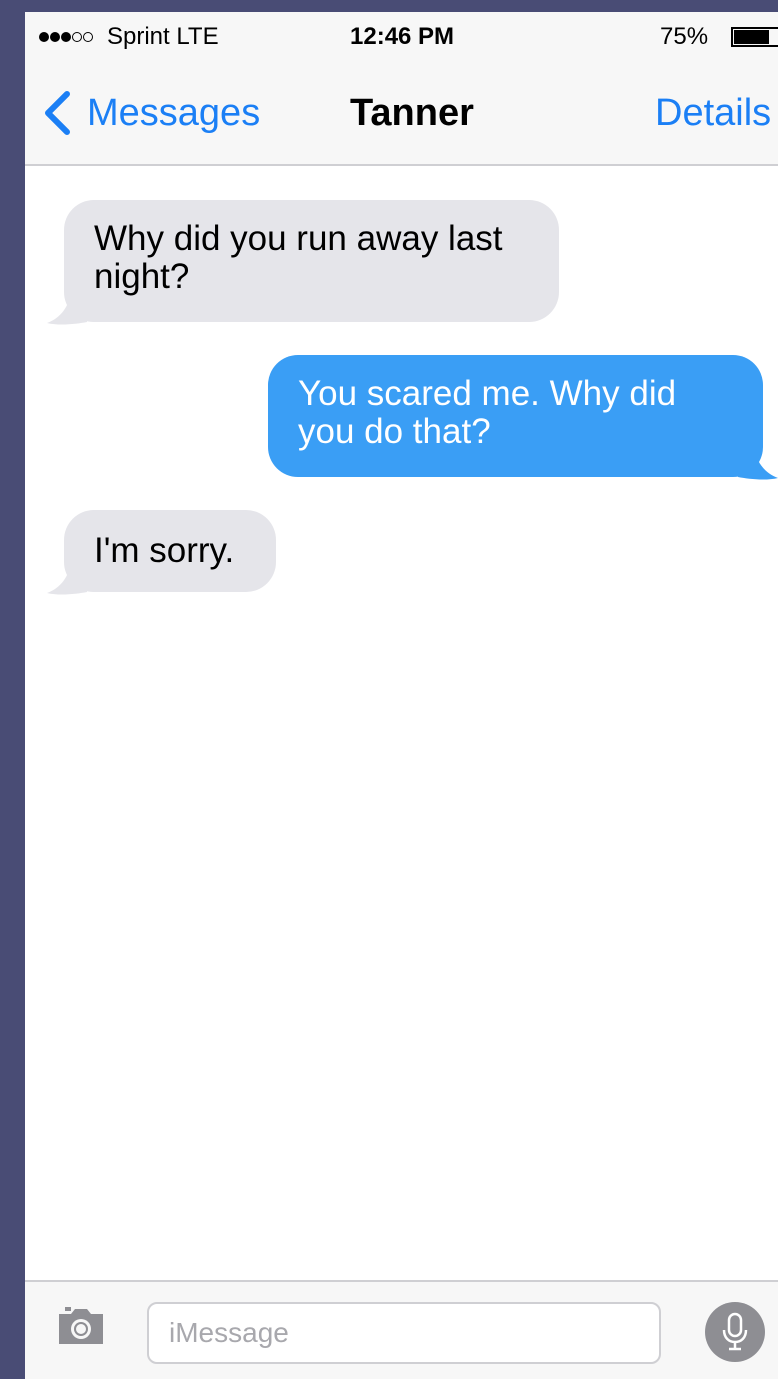 This screenshot has width=778, height=1379. I want to click on signal-dots-icon, so click(66, 37).